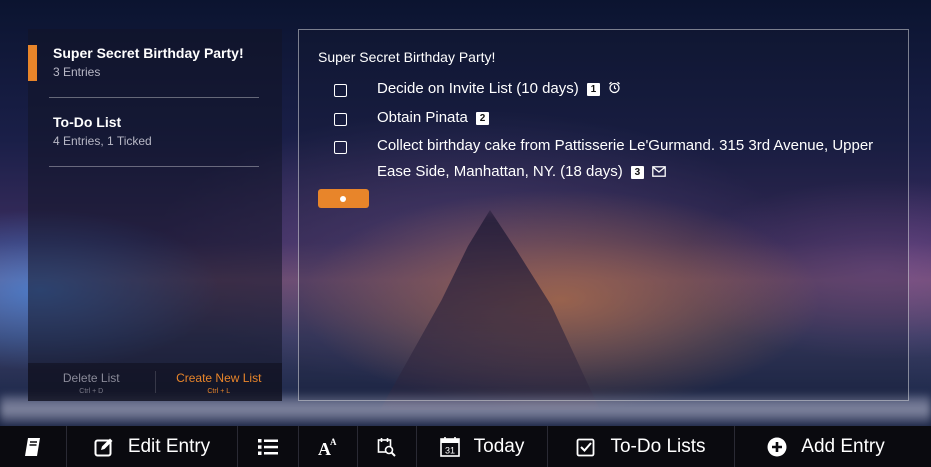 The width and height of the screenshot is (931, 467). I want to click on list-item-title: Super Secret Birthday Party!, so click(148, 53).